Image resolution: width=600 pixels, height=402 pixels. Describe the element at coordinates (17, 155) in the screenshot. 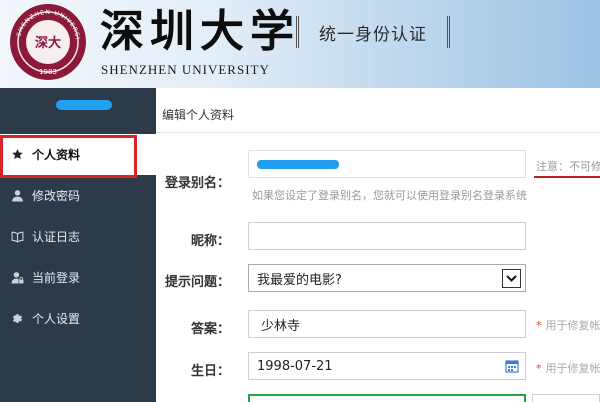

I see `star-icon` at that location.